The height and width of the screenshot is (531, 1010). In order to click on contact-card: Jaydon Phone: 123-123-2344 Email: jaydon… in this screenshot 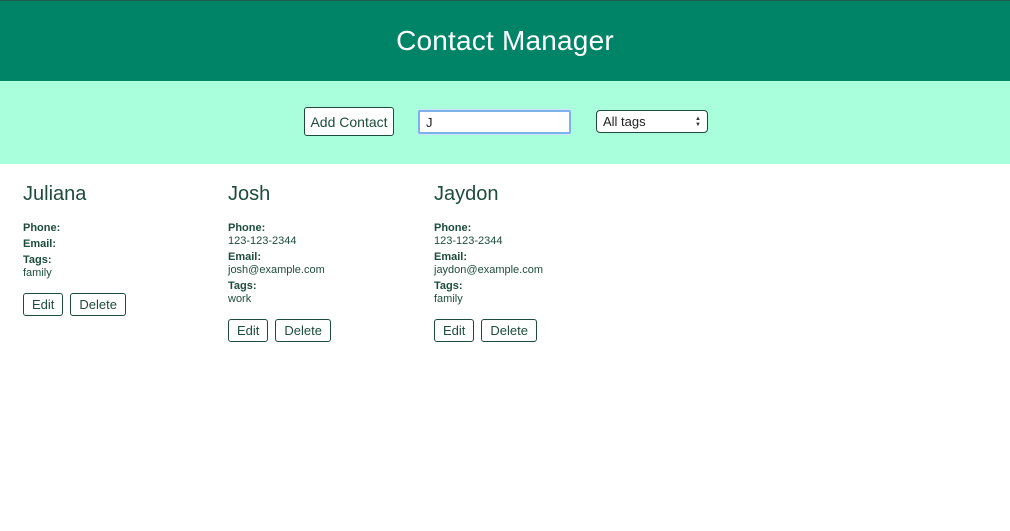, I will do `click(529, 261)`.